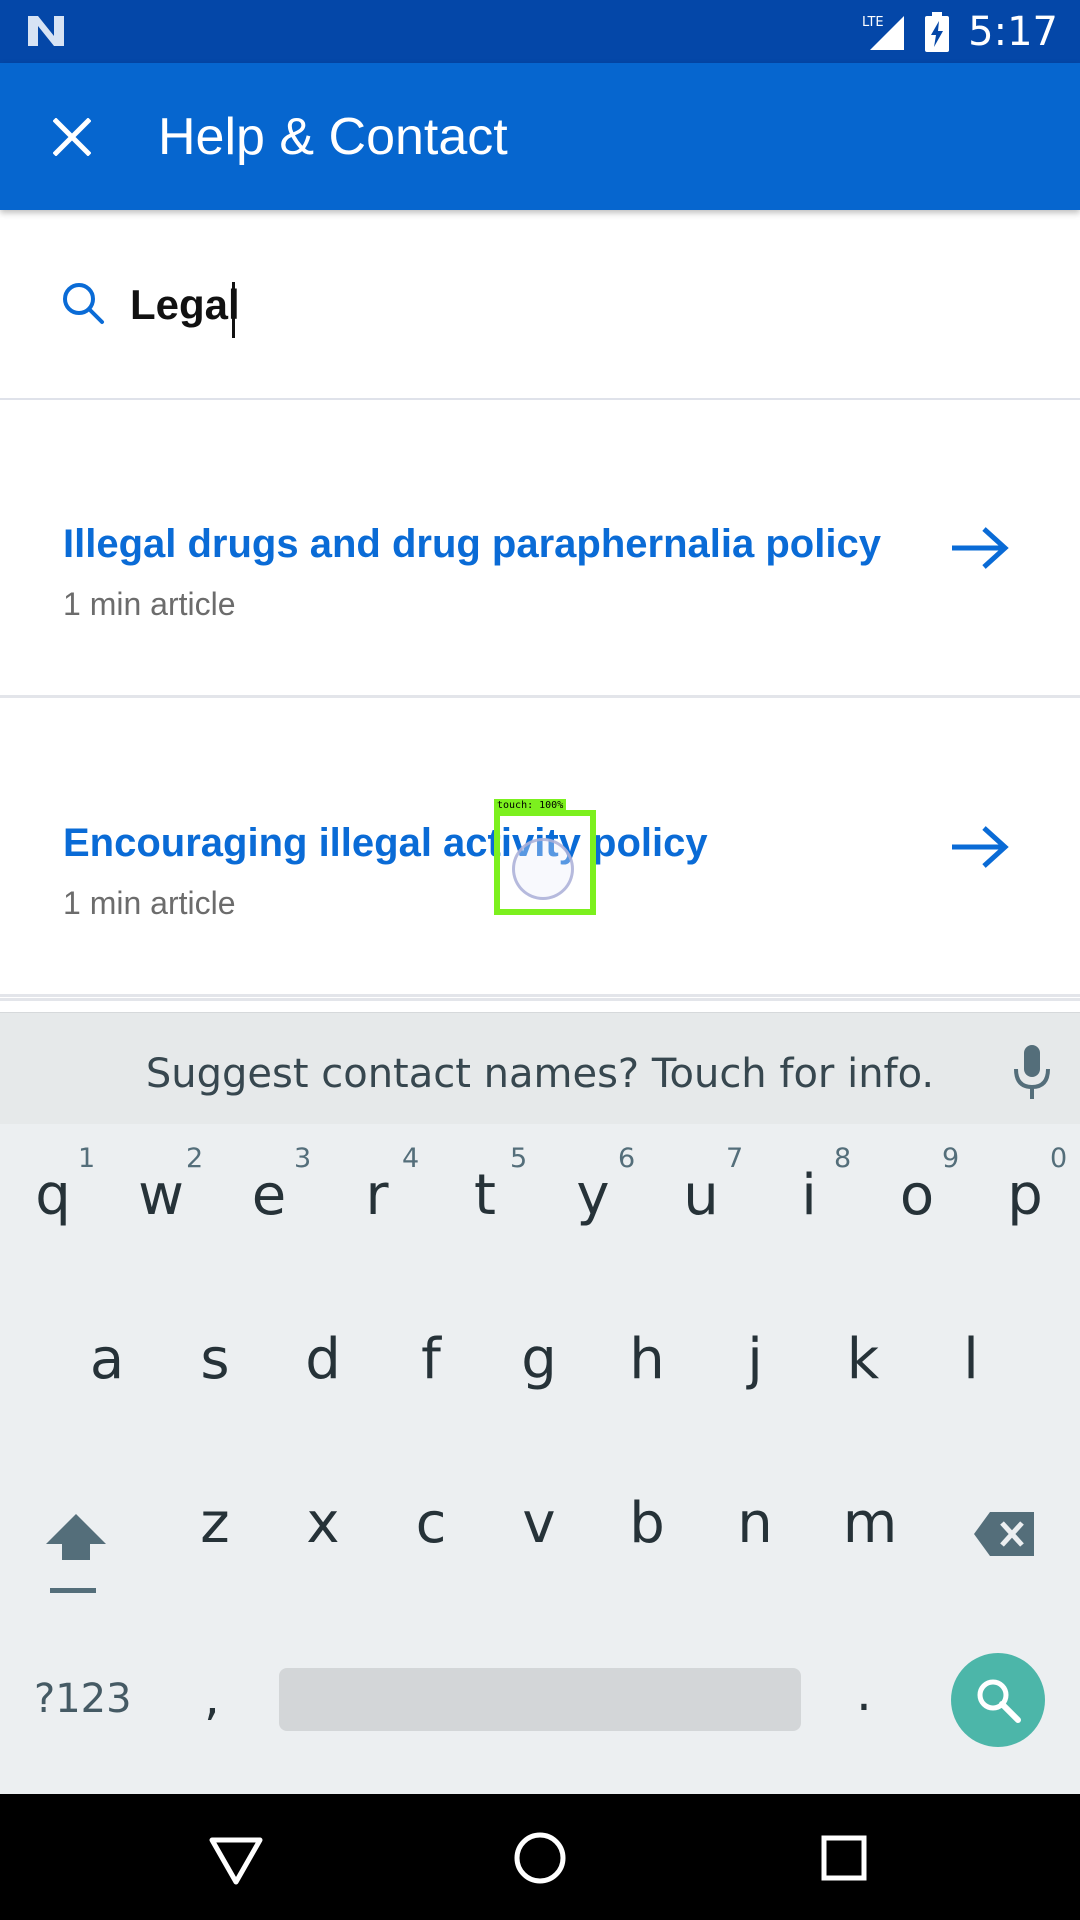  I want to click on key-n: n, so click(755, 1523).